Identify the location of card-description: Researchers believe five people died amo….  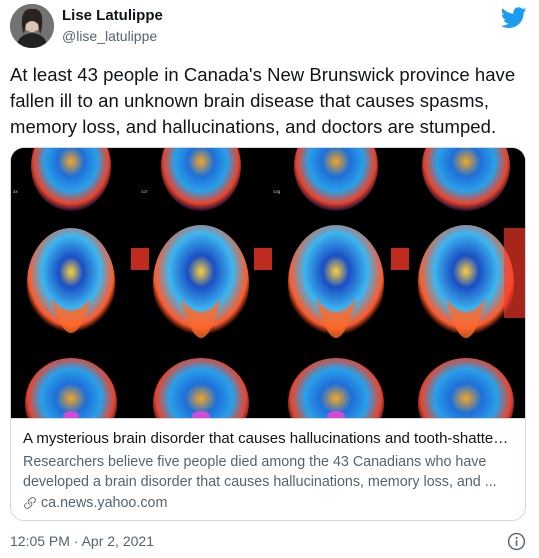
(260, 472).